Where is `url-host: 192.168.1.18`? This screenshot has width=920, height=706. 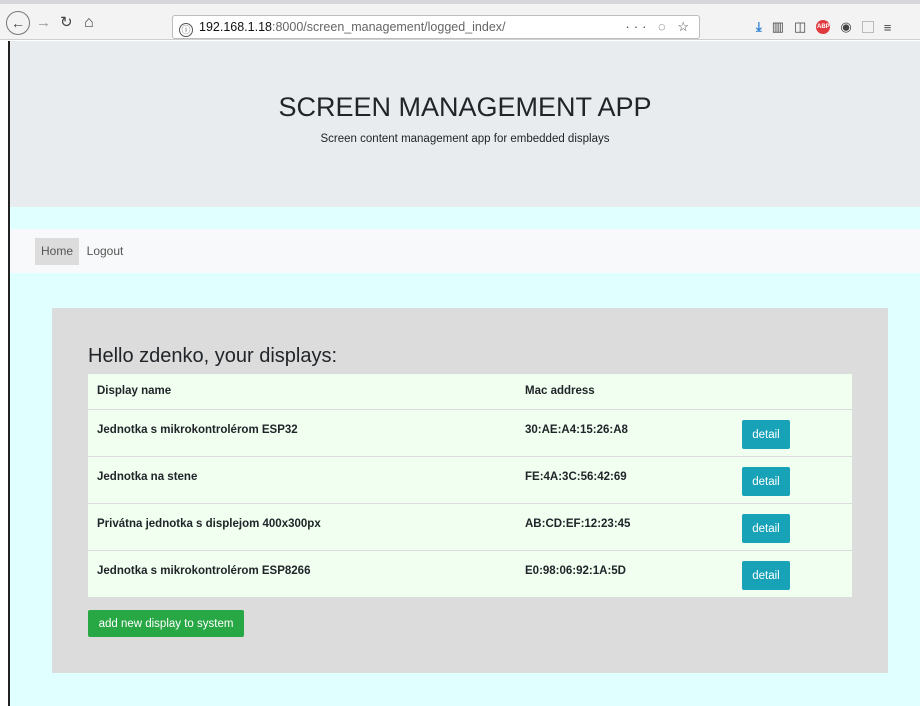 url-host: 192.168.1.18 is located at coordinates (235, 27).